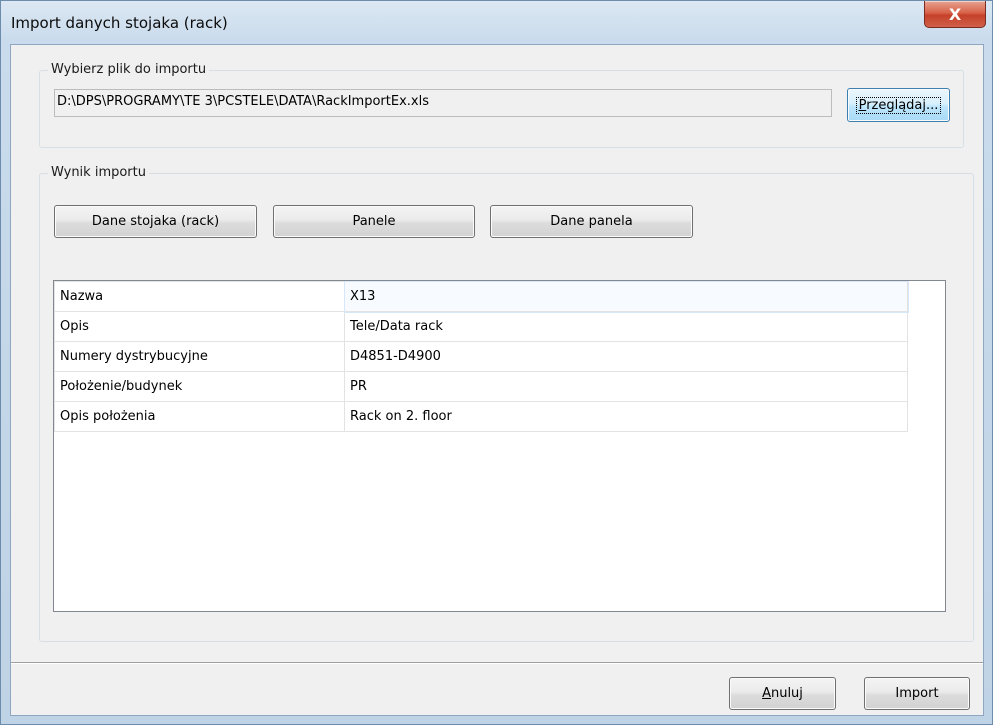  What do you see at coordinates (199, 326) in the screenshot?
I see `property-key: Opis` at bounding box center [199, 326].